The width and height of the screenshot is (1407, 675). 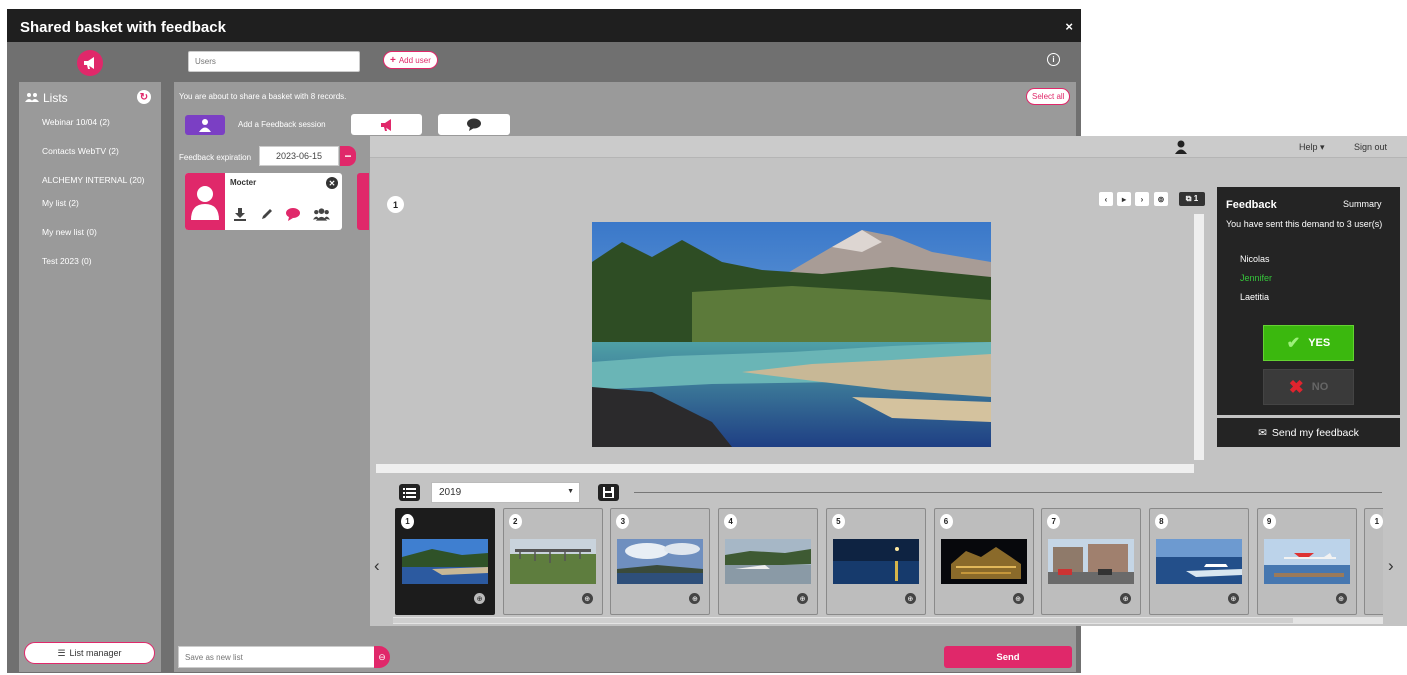 What do you see at coordinates (321, 213) in the screenshot?
I see `group-icon` at bounding box center [321, 213].